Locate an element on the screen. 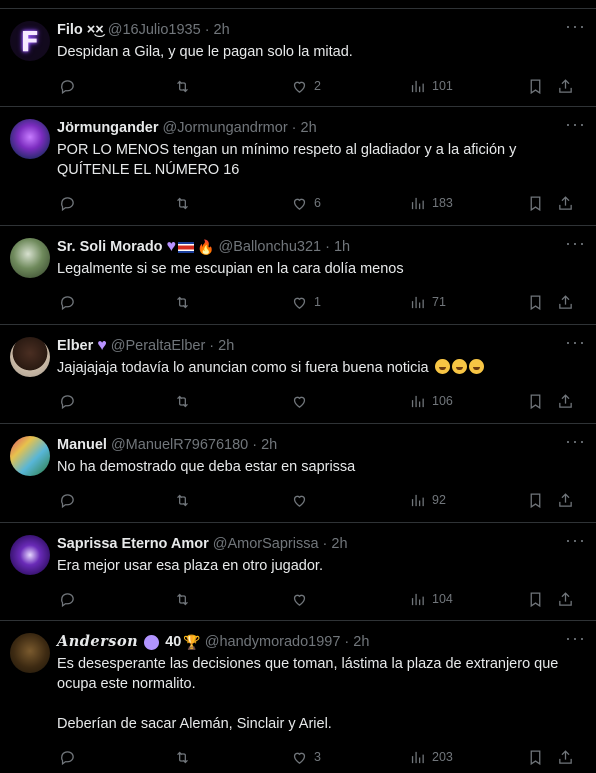 This screenshot has height=773, width=596. user-handle: @Jormungandrmor is located at coordinates (225, 128).